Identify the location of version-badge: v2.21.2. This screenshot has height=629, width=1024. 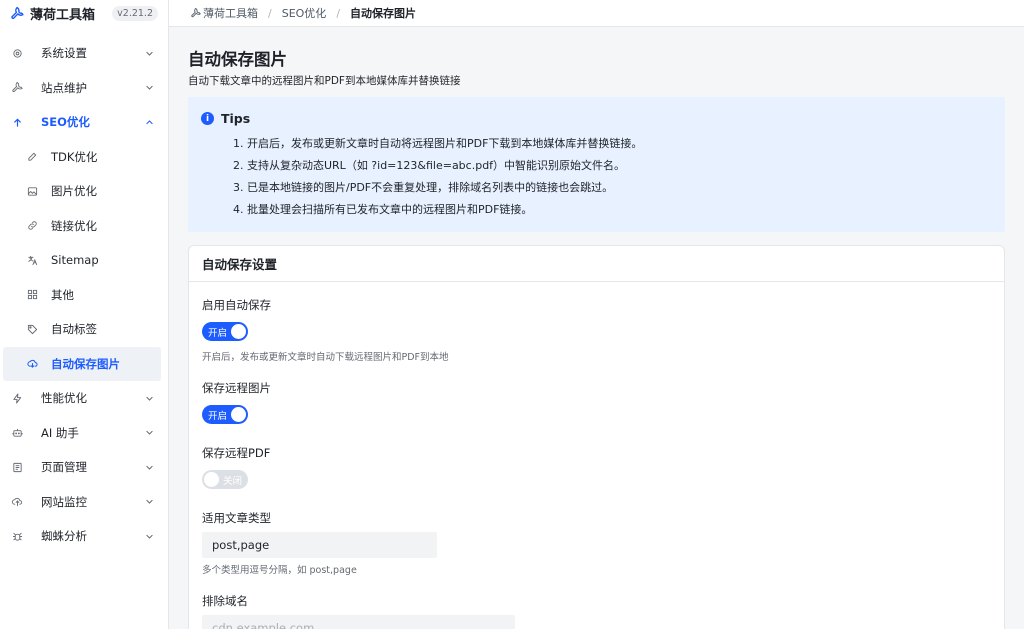
(135, 13).